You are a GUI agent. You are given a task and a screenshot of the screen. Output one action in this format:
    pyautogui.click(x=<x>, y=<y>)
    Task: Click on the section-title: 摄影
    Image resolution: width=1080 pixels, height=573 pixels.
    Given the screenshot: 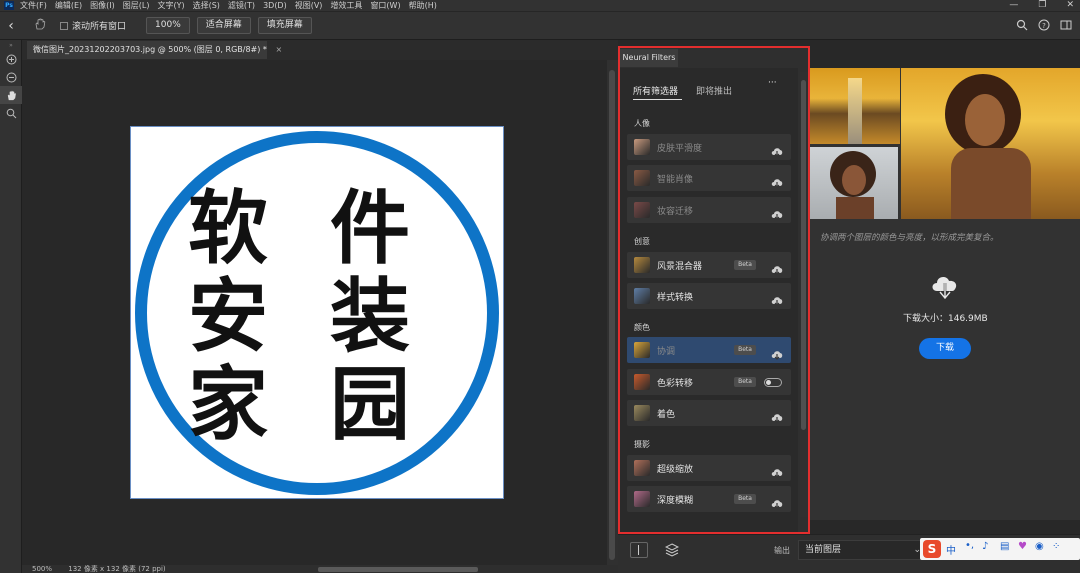 What is the action you would take?
    pyautogui.click(x=642, y=444)
    